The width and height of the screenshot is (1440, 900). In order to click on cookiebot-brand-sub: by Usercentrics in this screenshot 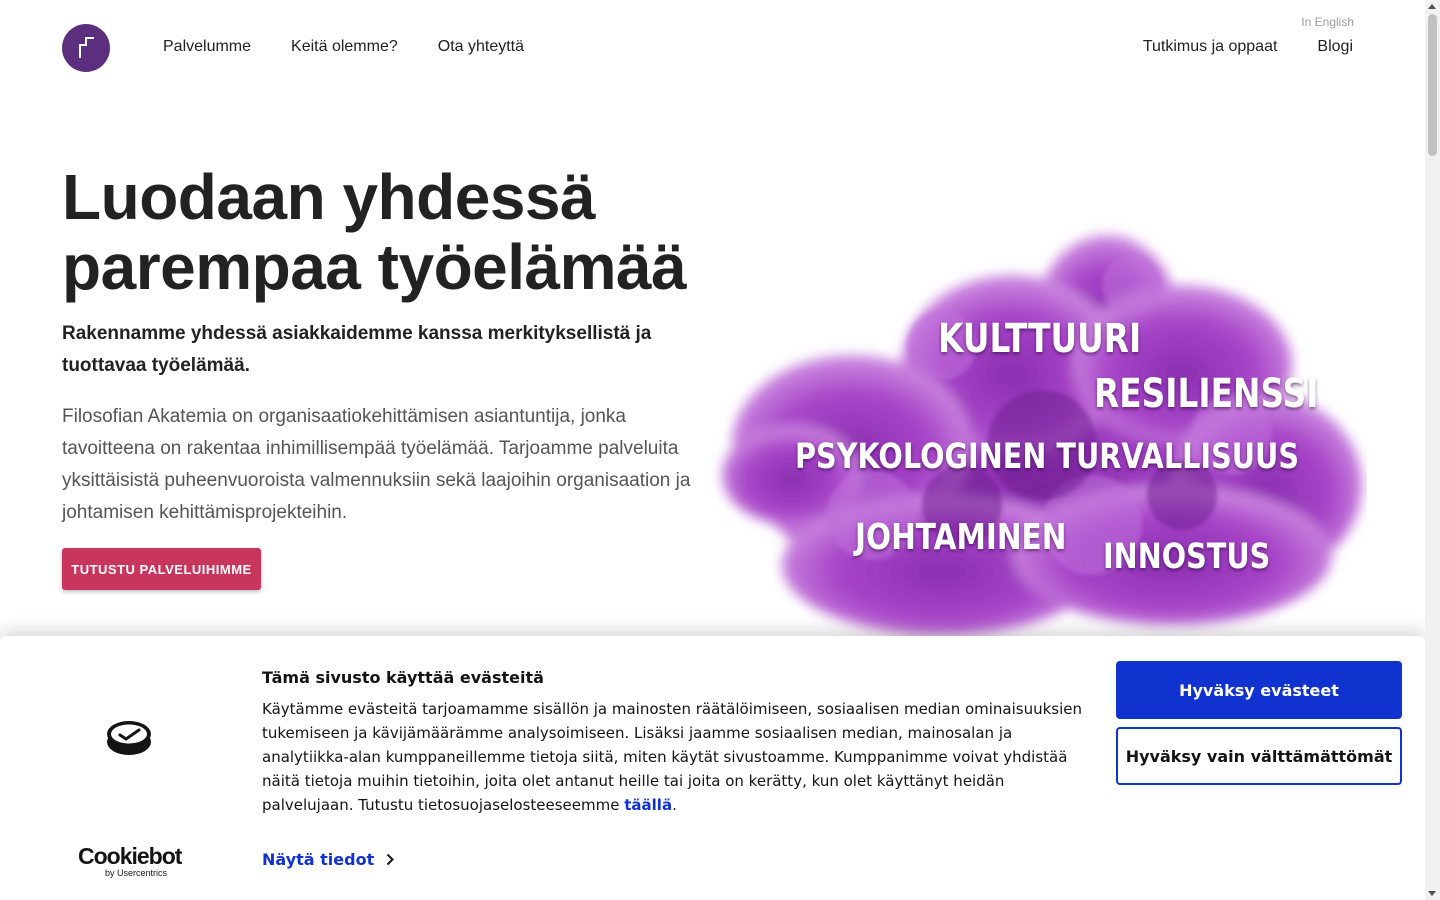, I will do `click(136, 873)`.